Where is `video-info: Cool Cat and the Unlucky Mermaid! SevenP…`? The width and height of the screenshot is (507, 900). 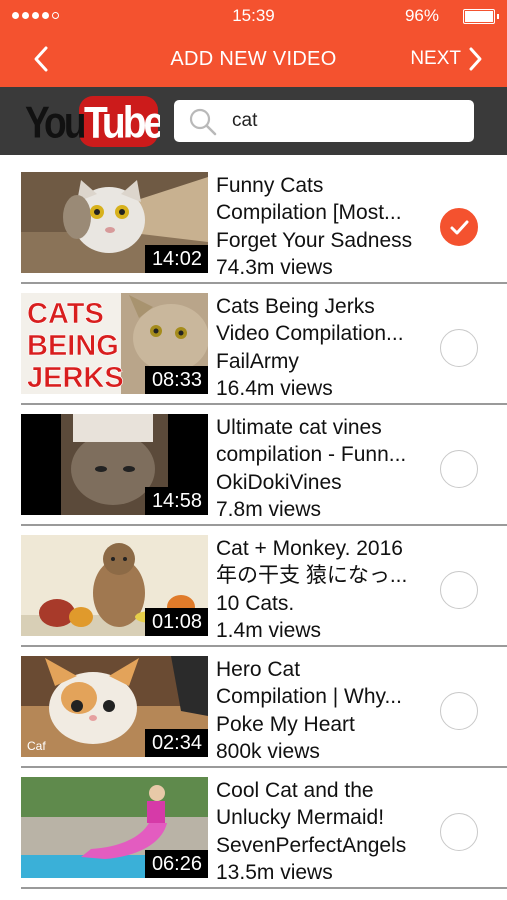 video-info: Cool Cat and the Unlucky Mermaid! SevenP… is located at coordinates (326, 832).